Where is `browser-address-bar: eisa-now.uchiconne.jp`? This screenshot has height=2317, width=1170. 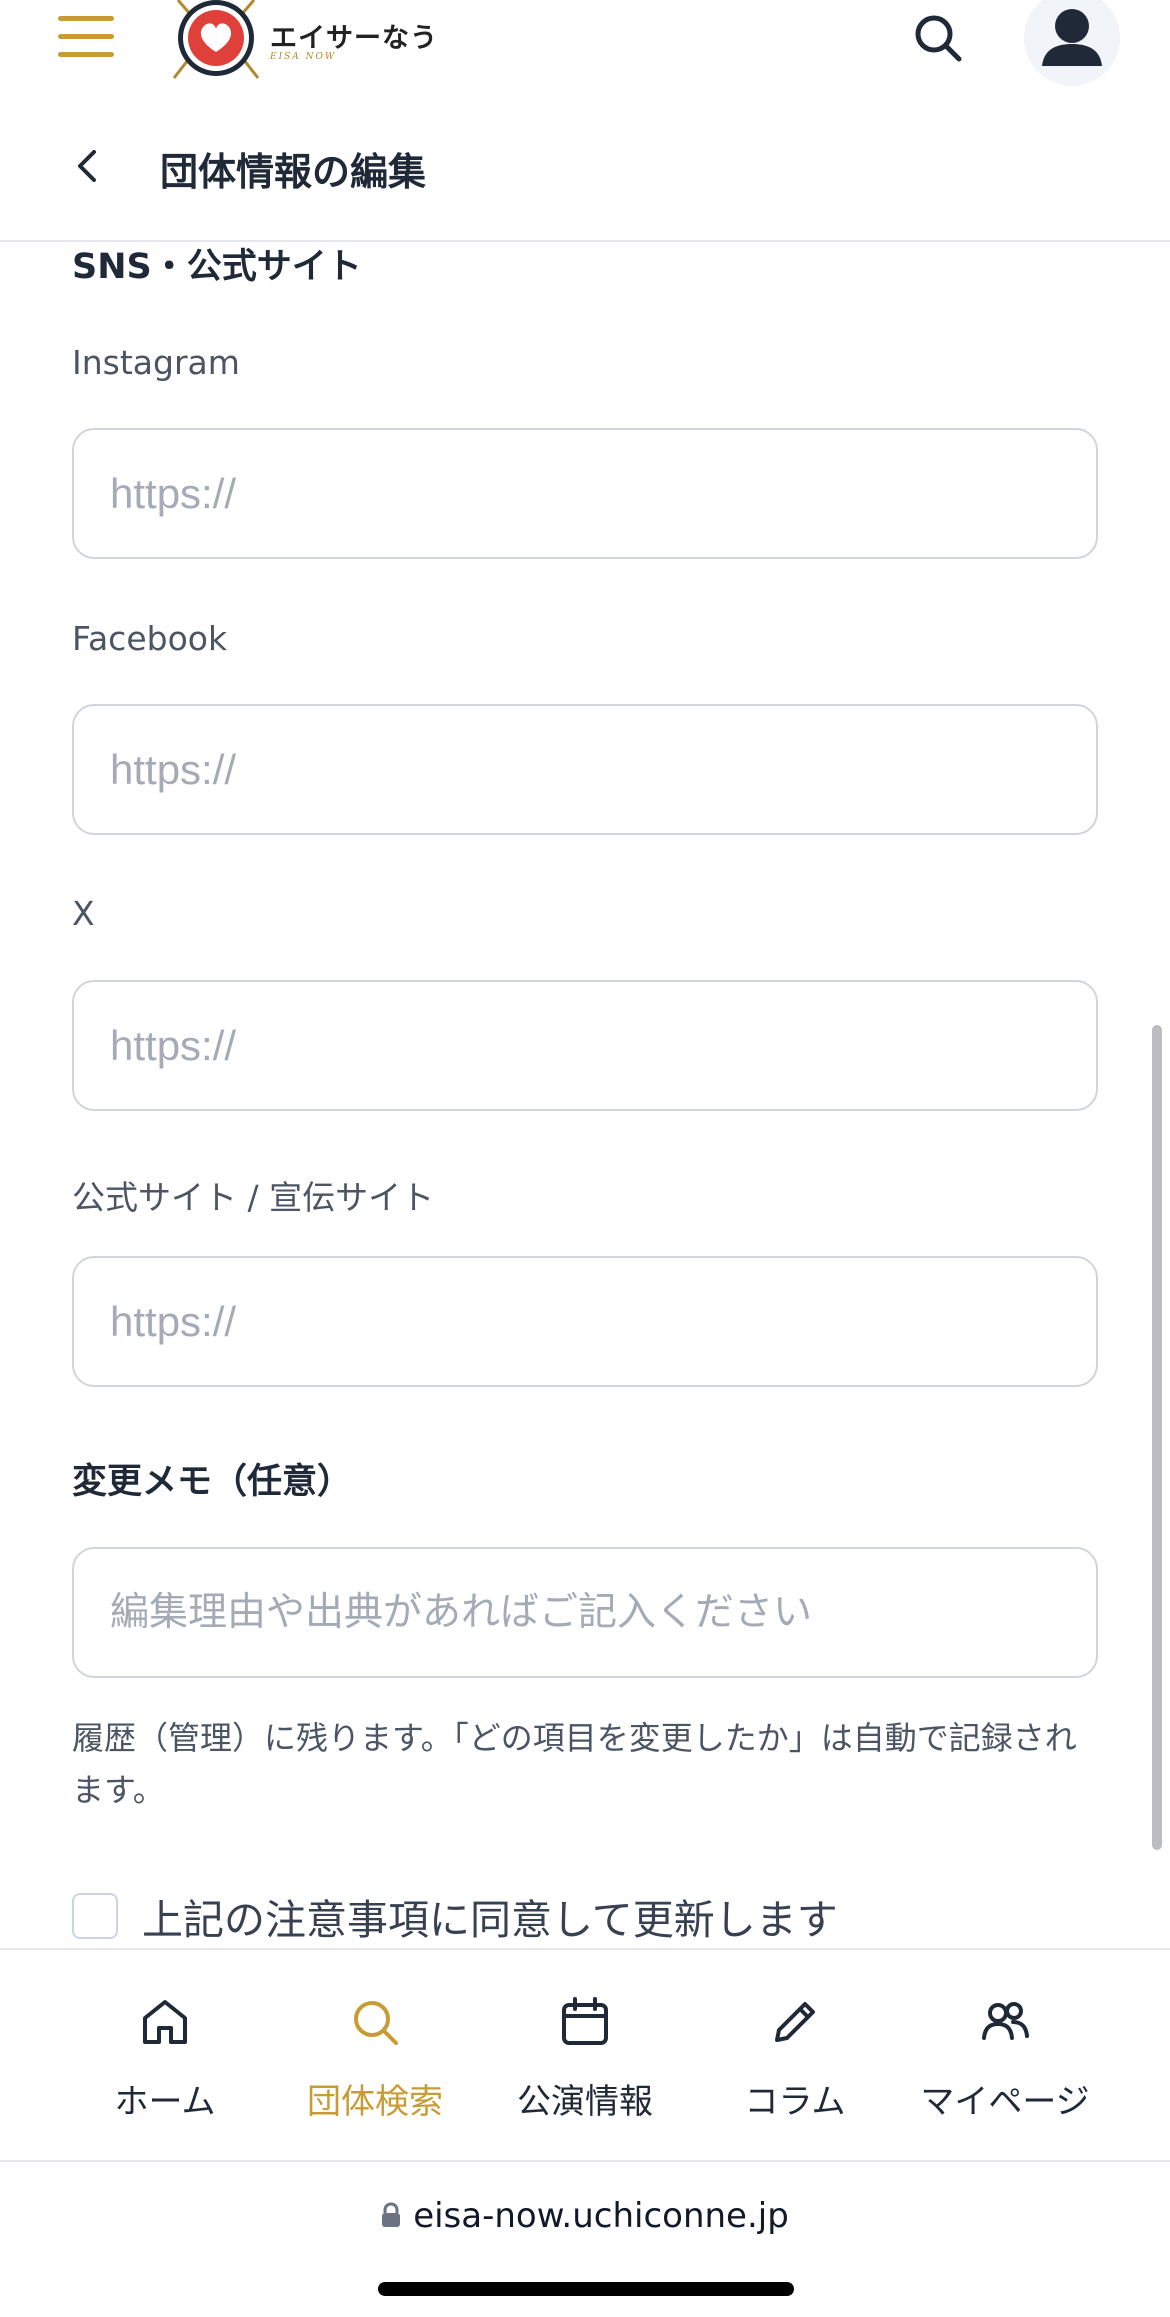
browser-address-bar: eisa-now.uchiconne.jp is located at coordinates (585, 2238).